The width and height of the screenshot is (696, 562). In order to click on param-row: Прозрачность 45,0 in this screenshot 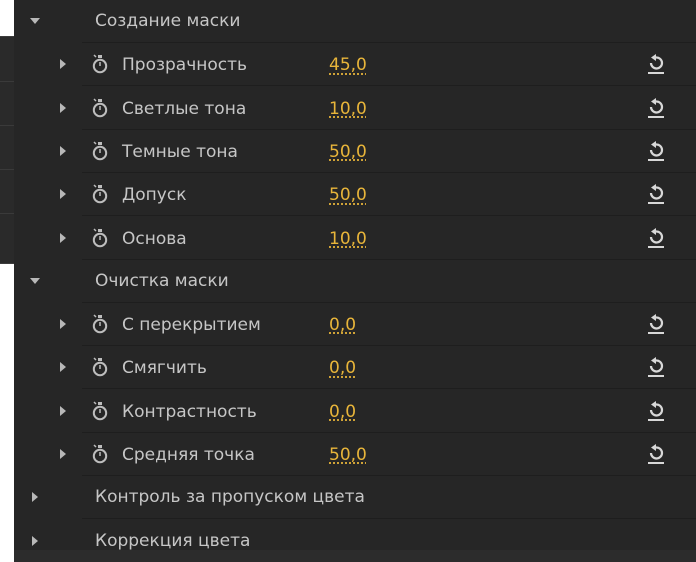, I will do `click(355, 65)`.